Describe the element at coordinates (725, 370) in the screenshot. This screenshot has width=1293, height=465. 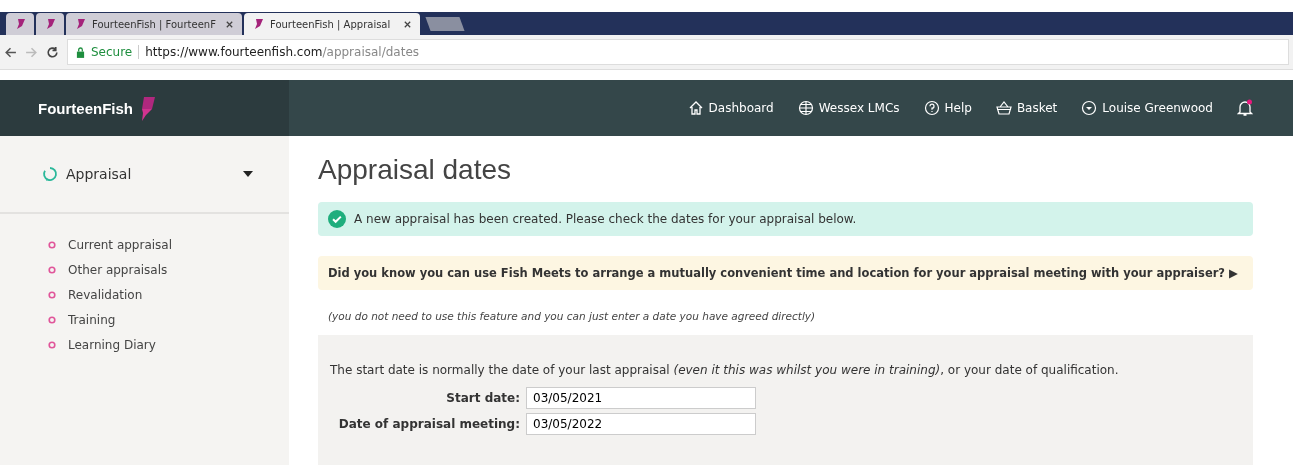
I see `intro-text: The start date is normally the date of your last appraisal (even it this was whilst you were in training), or your date of qualification.` at that location.